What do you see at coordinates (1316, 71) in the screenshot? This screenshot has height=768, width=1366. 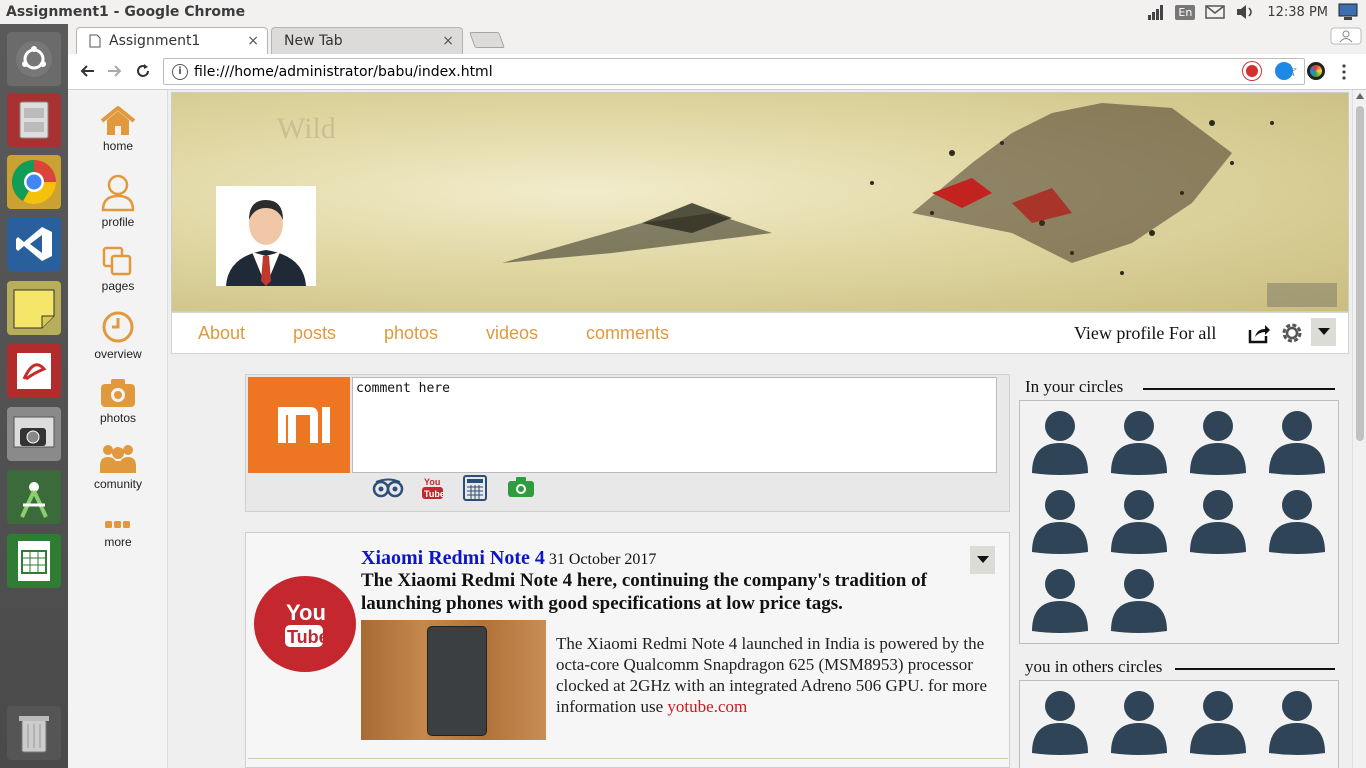 I see `color-picker-extension-icon` at bounding box center [1316, 71].